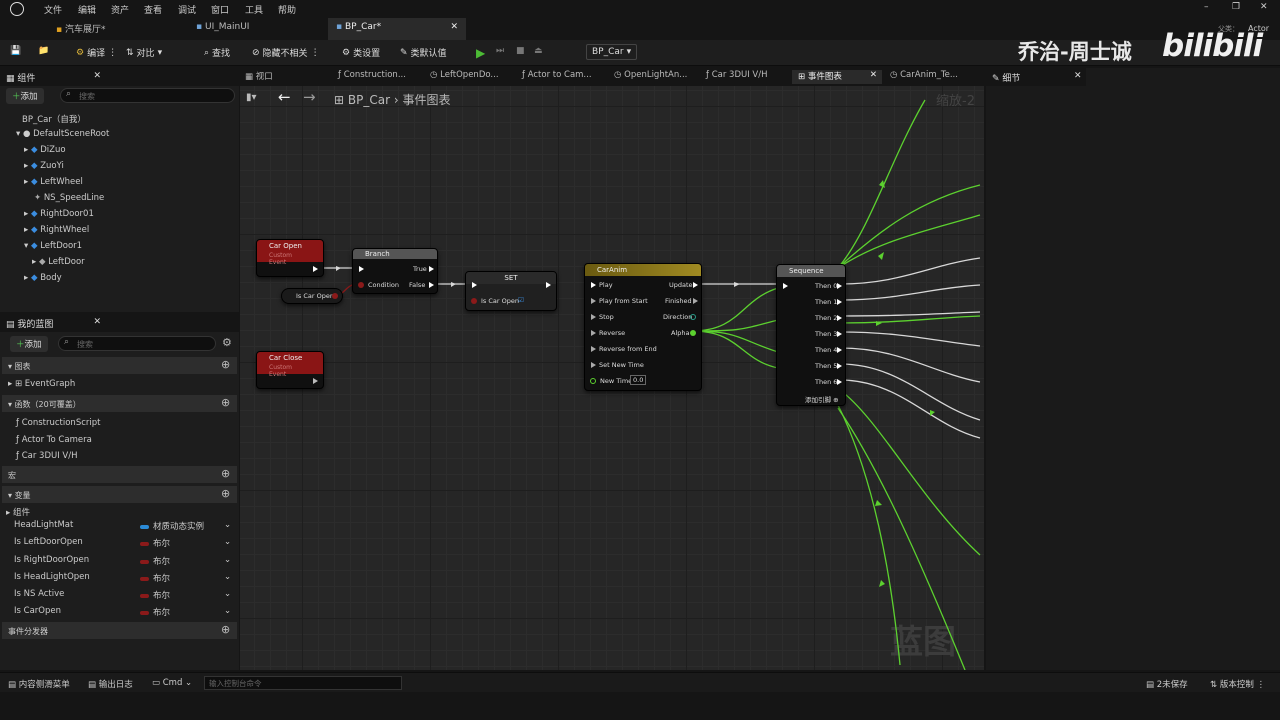  I want to click on pin-label: New Time, so click(616, 381).